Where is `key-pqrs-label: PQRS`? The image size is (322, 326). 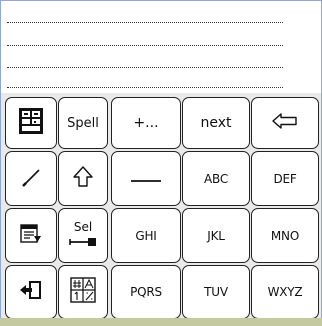 key-pqrs-label: PQRS is located at coordinates (146, 292).